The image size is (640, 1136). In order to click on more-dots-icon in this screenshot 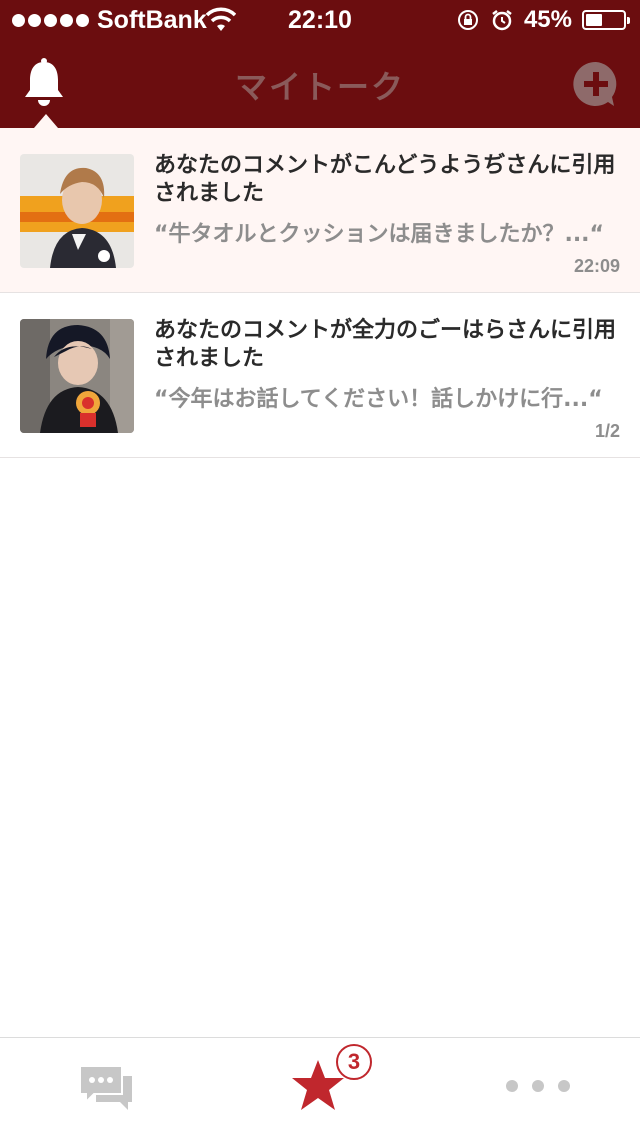, I will do `click(538, 1086)`.